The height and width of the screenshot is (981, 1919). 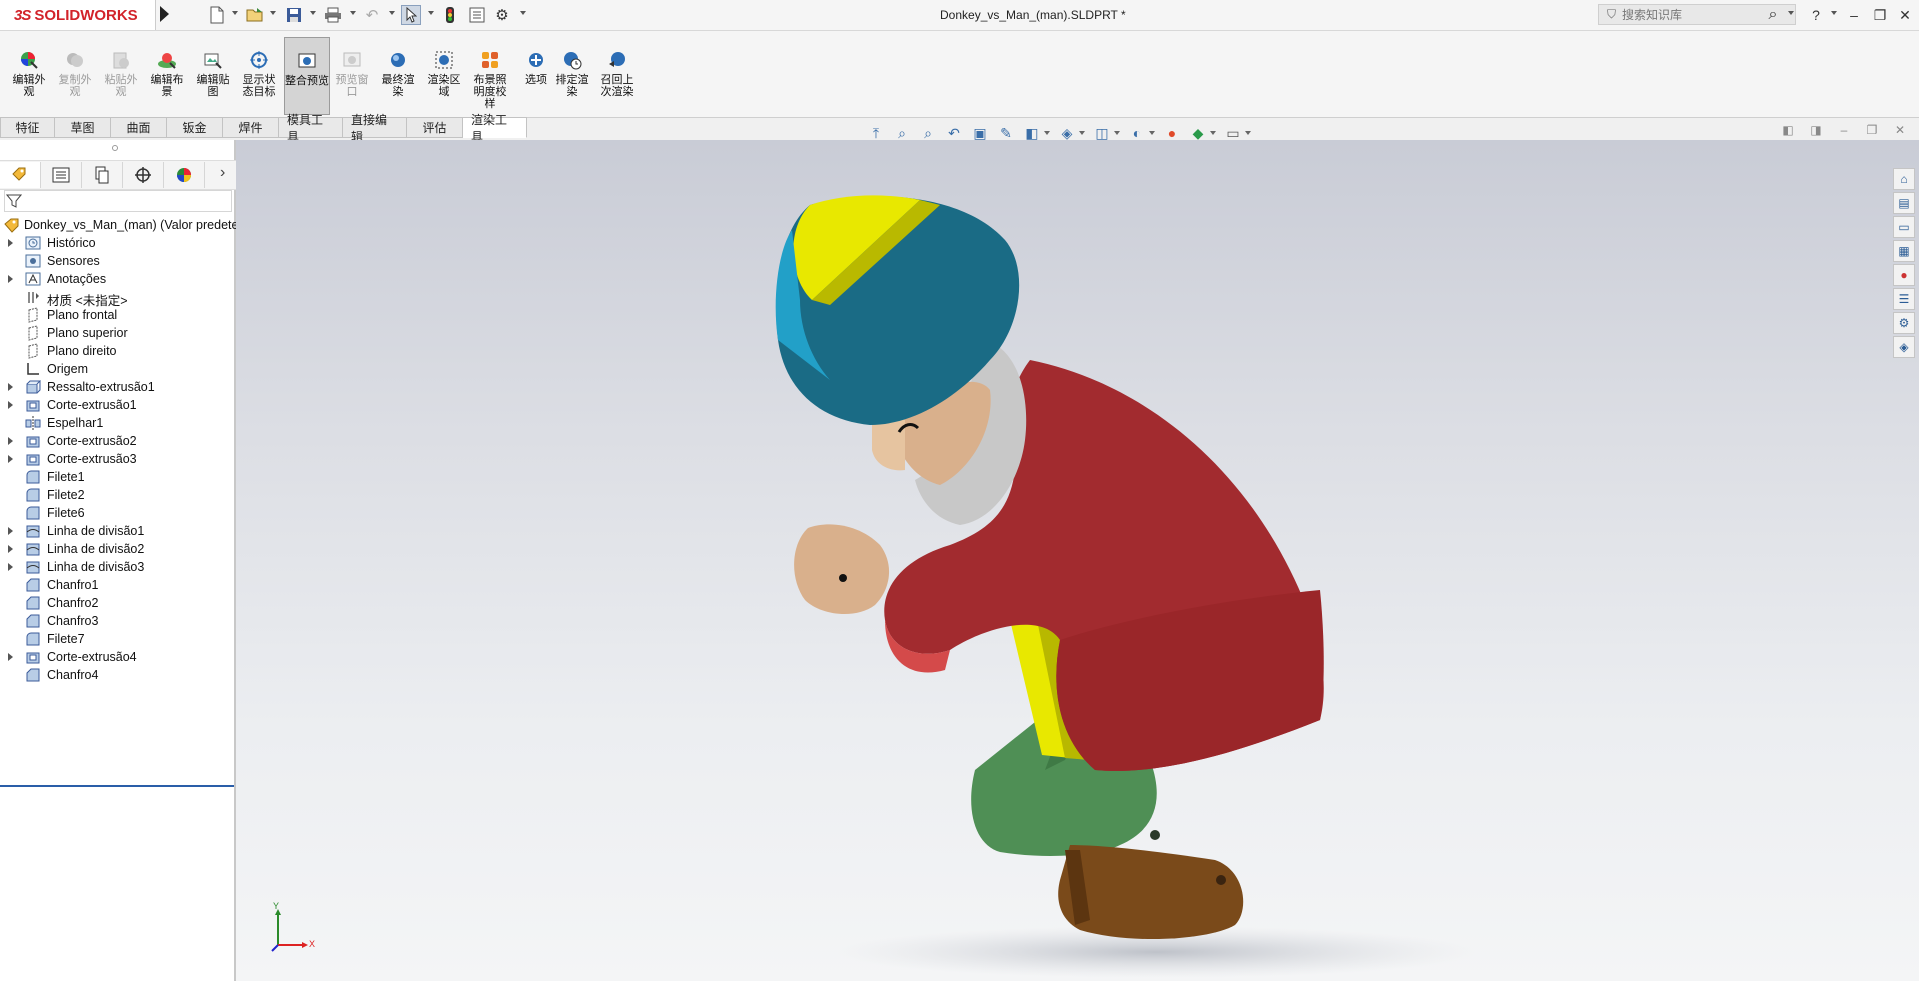 I want to click on more-tabs-chevron-icon: ›, so click(x=222, y=173).